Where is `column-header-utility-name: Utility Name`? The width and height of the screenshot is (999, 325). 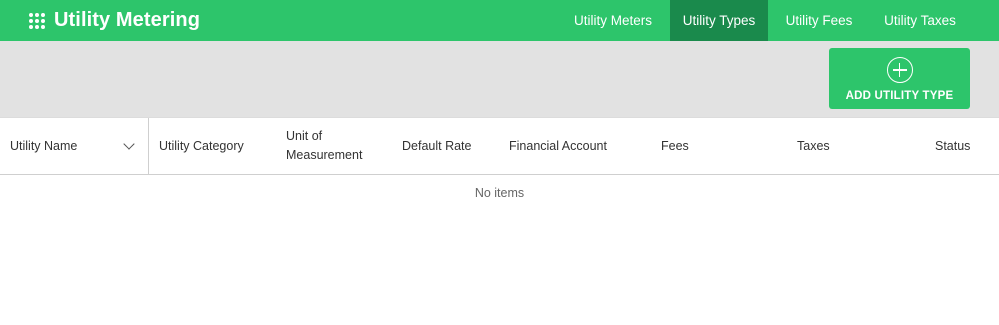
column-header-utility-name: Utility Name is located at coordinates (74, 146).